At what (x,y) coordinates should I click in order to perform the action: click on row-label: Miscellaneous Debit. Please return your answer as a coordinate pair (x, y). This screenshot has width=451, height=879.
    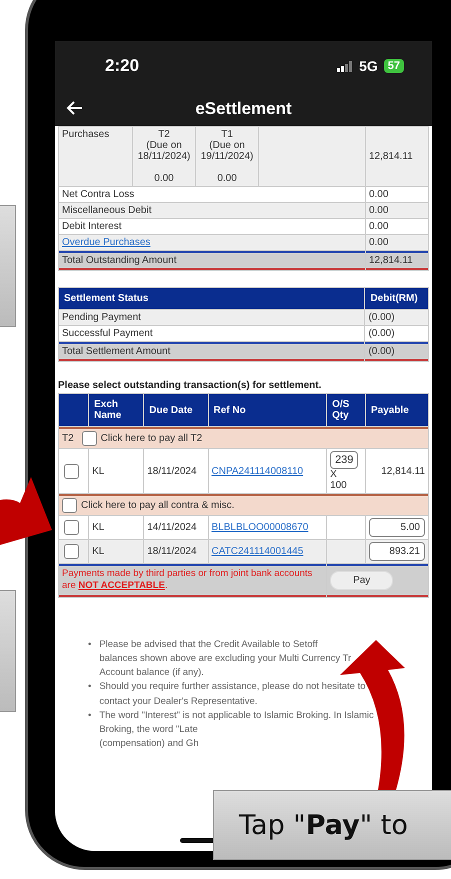
    Looking at the image, I should click on (107, 210).